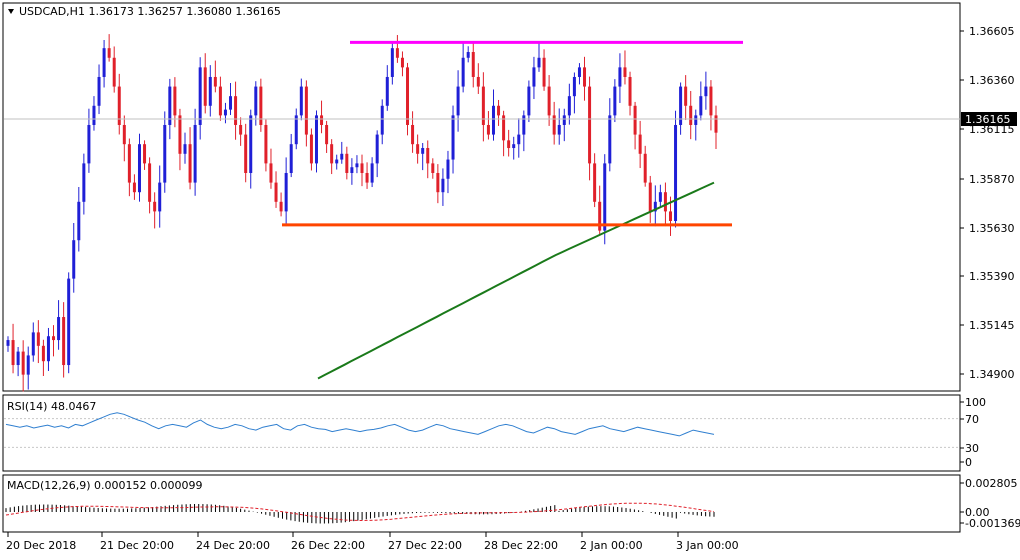 Image resolution: width=1020 pixels, height=560 pixels. Describe the element at coordinates (972, 448) in the screenshot. I see `rsi-tick-label: 30` at that location.